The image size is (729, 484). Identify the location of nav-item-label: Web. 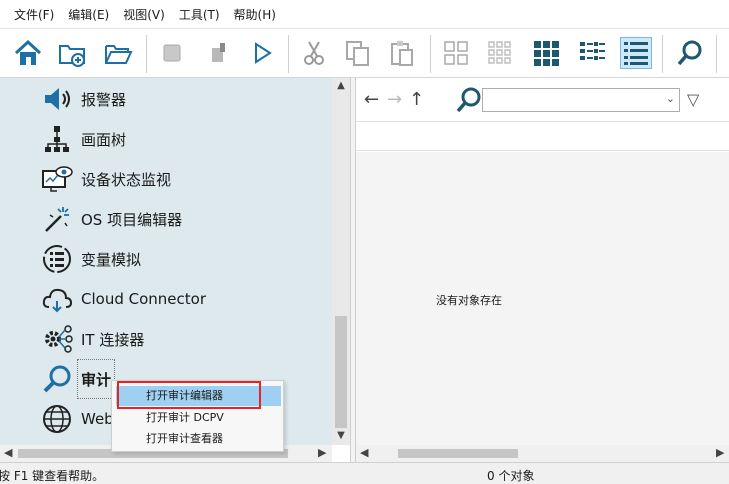
(97, 419).